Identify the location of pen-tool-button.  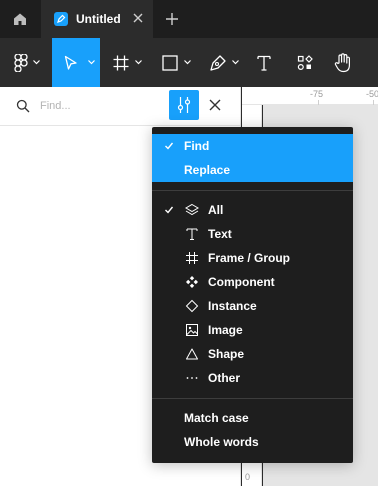
(223, 62).